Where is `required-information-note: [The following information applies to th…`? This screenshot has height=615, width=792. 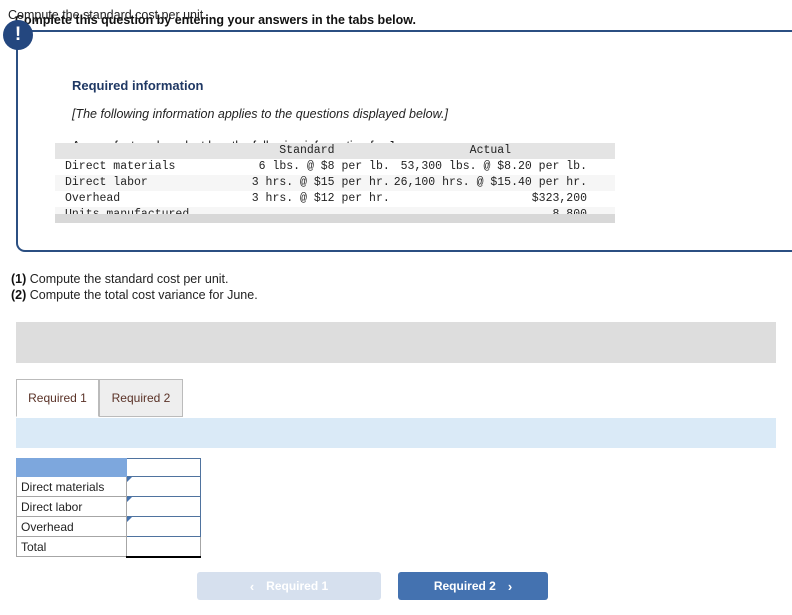
required-information-note: [The following information applies to th… is located at coordinates (260, 114).